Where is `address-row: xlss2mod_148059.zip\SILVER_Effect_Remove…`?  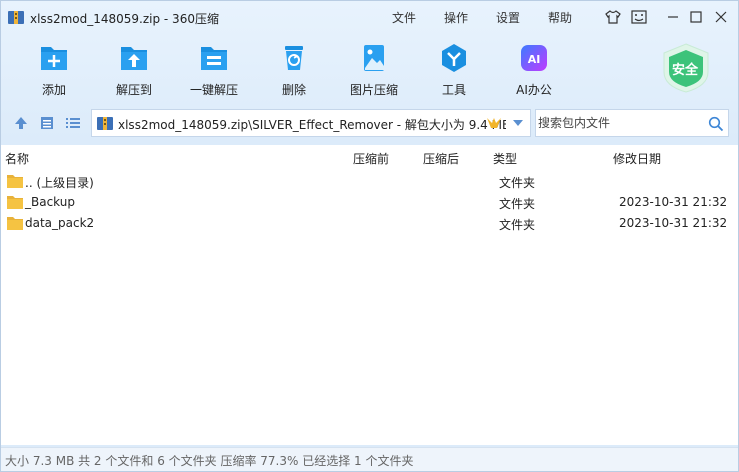 address-row: xlss2mod_148059.zip\SILVER_Effect_Remove… is located at coordinates (369, 123).